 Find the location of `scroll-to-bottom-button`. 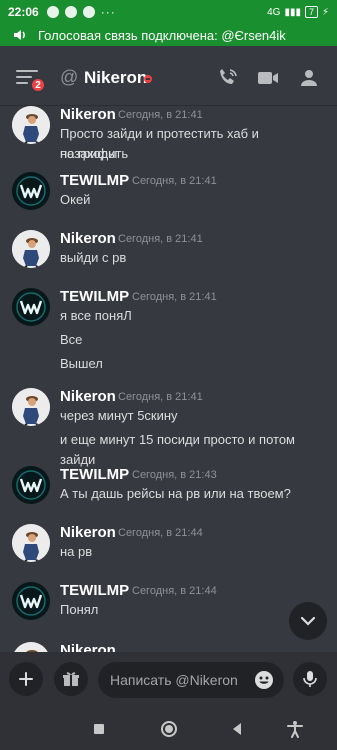

scroll-to-bottom-button is located at coordinates (308, 621).